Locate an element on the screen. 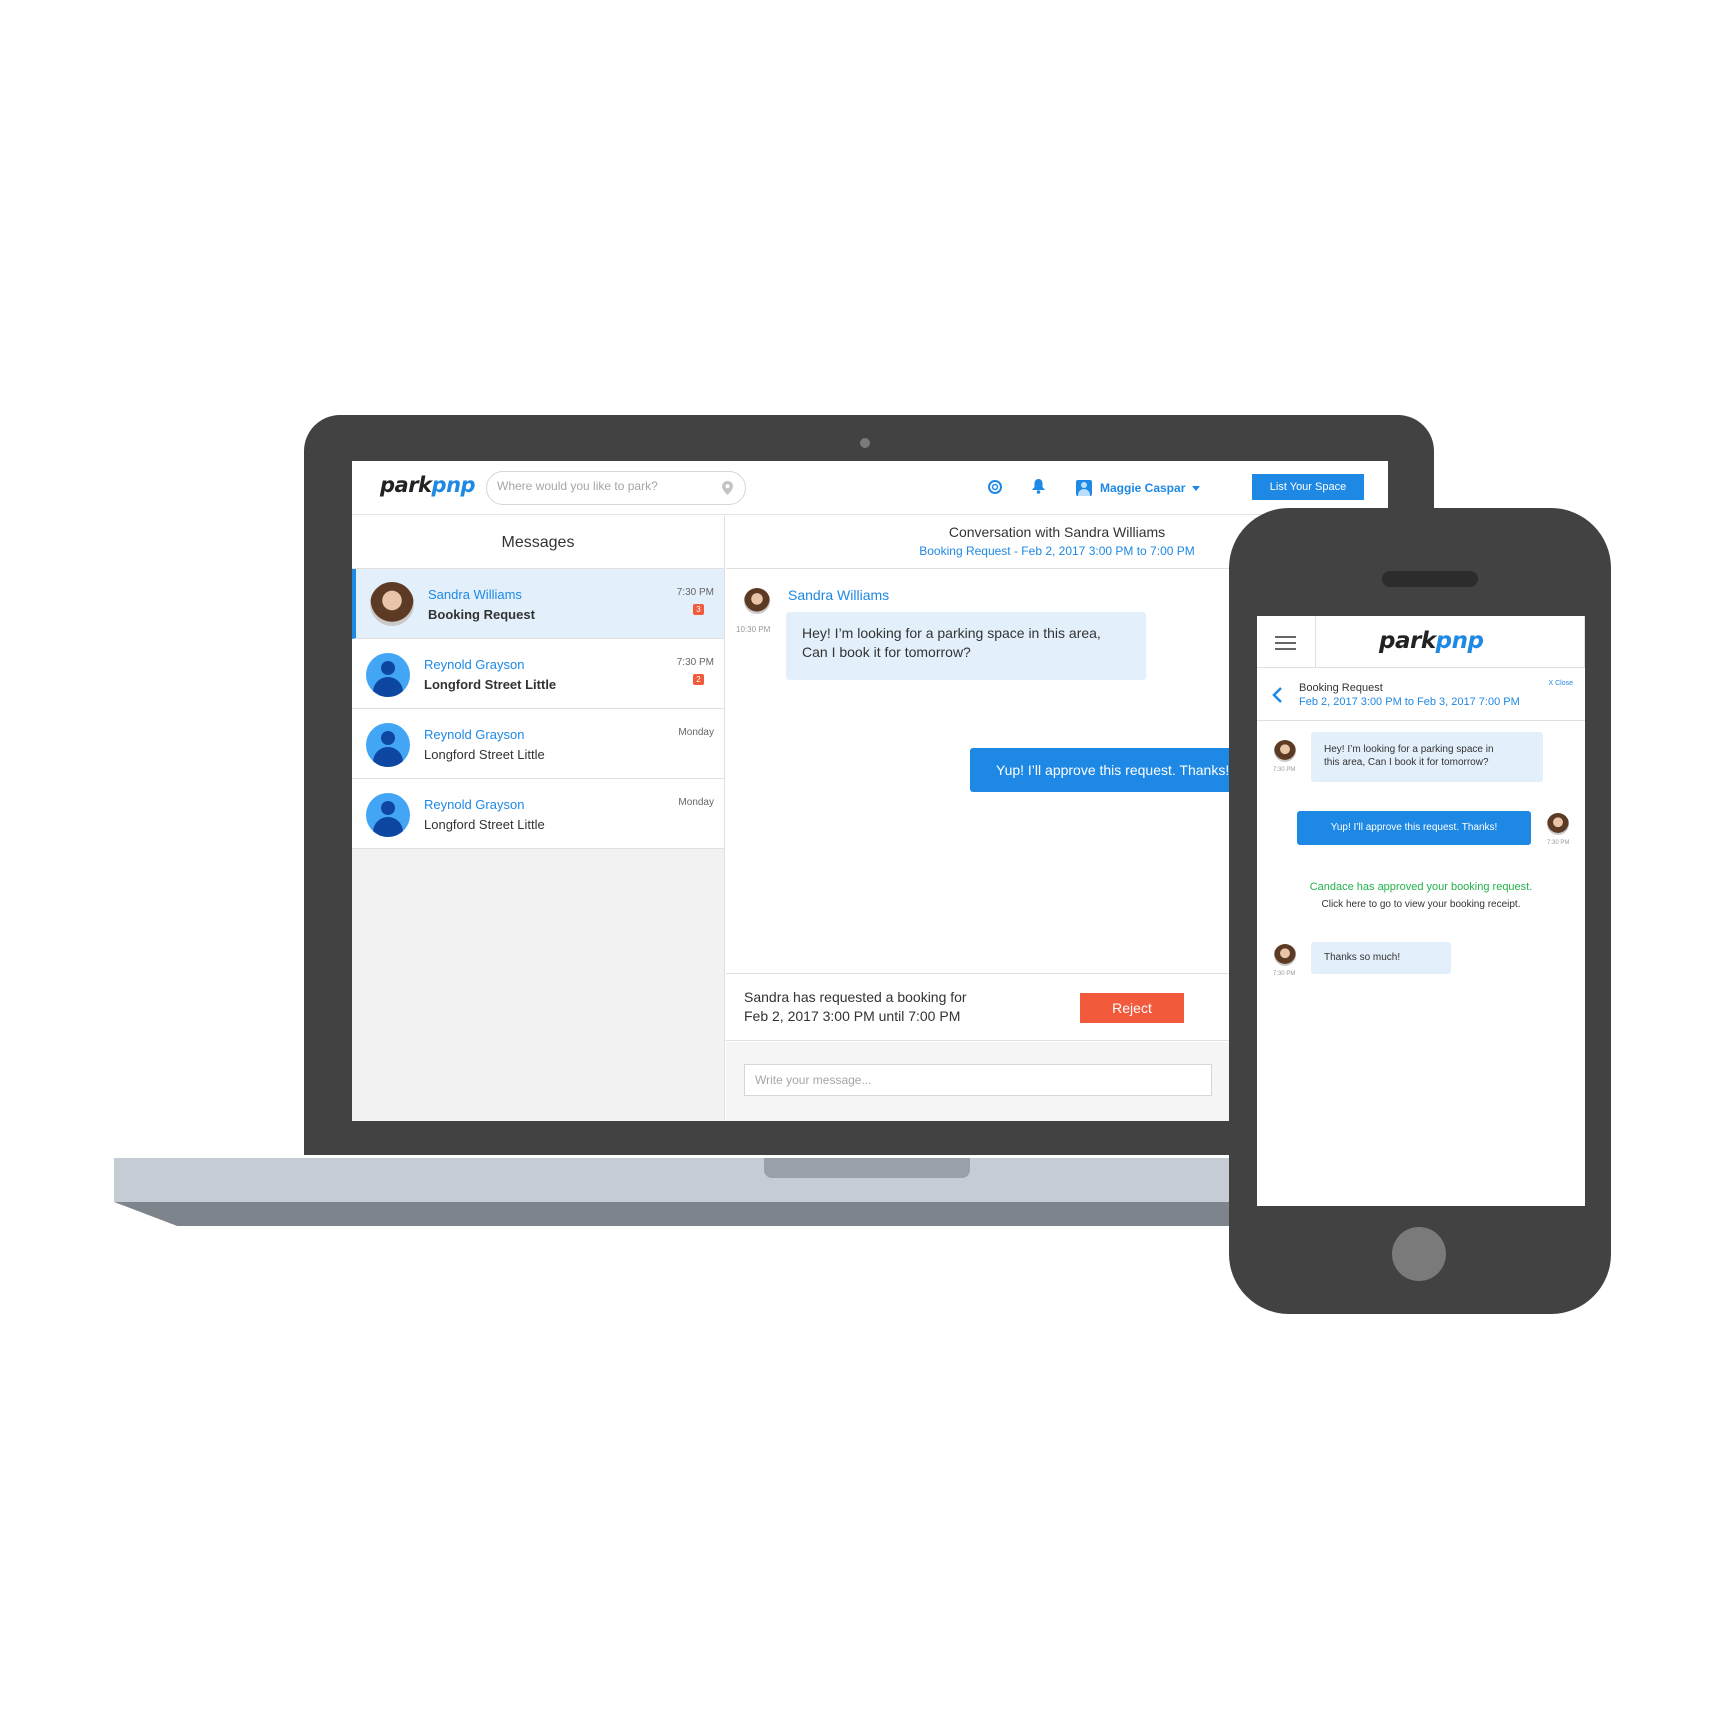  phone-home-button is located at coordinates (1419, 1254).